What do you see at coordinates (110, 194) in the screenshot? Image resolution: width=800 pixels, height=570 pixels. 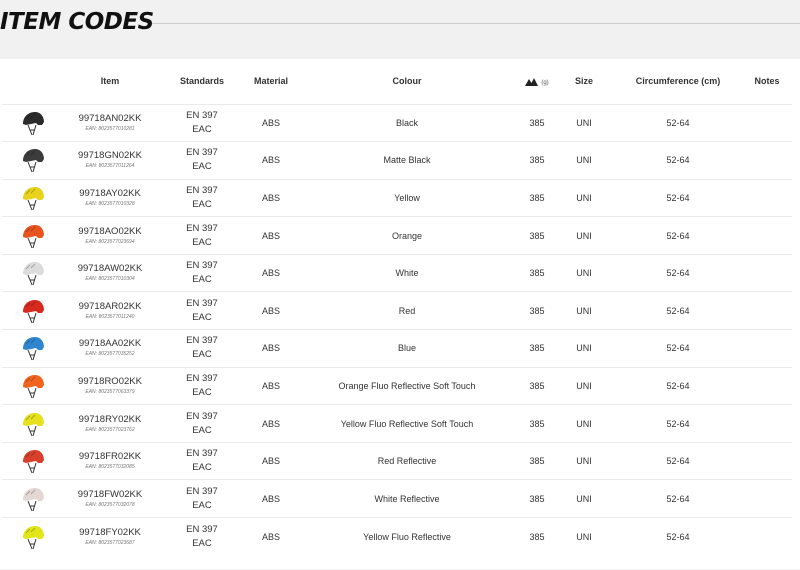 I see `item-code: 99718AY02KK` at bounding box center [110, 194].